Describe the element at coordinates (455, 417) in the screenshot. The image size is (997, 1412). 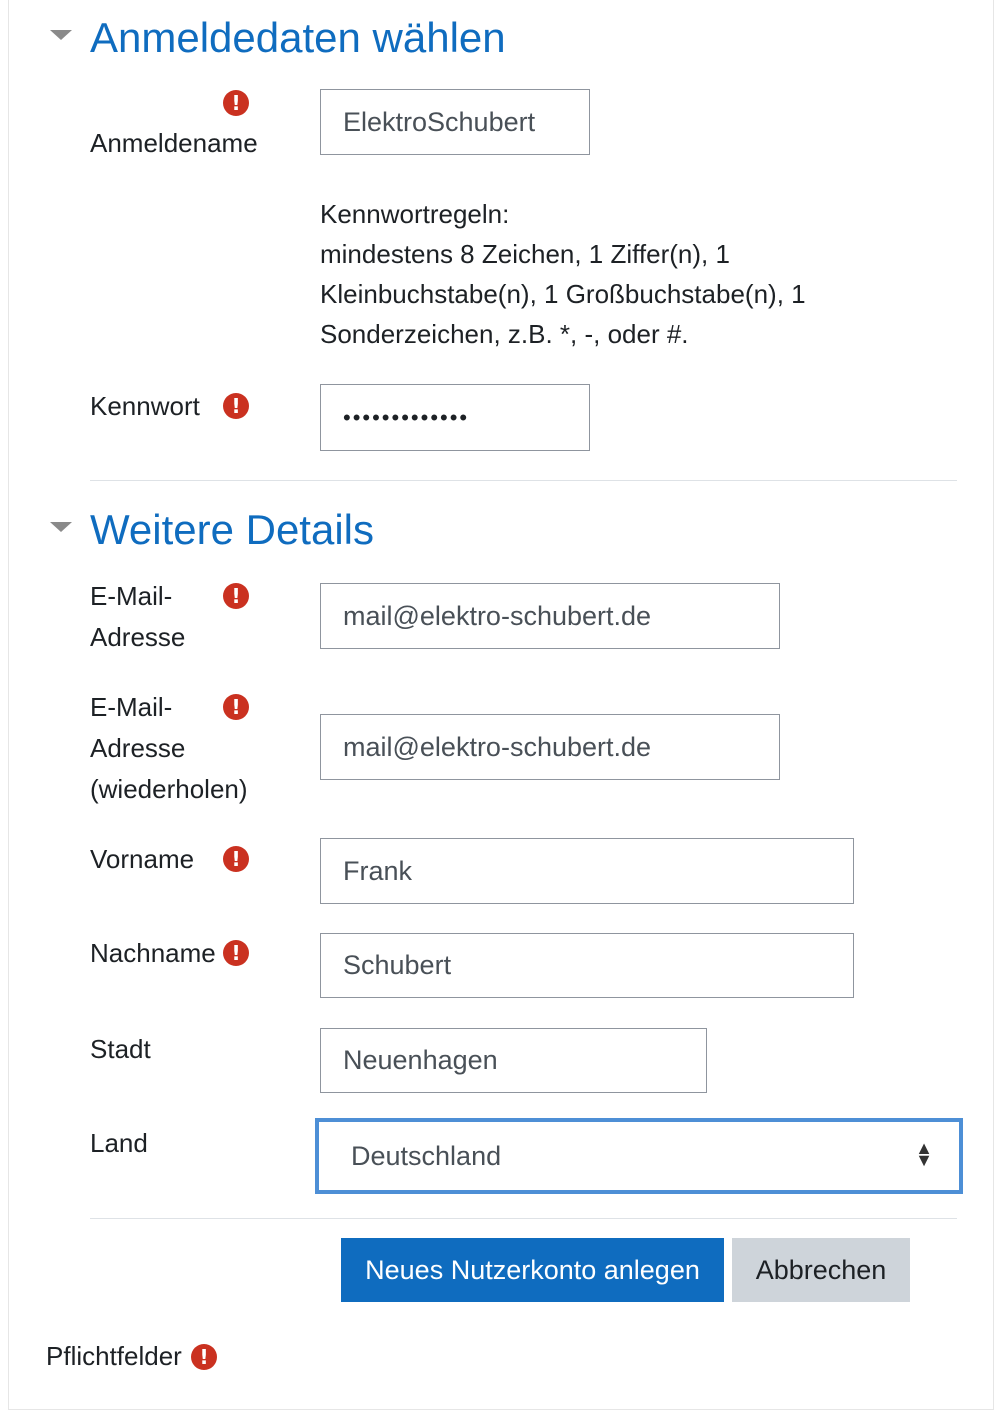
I see `password-input: •••••••••••••` at that location.